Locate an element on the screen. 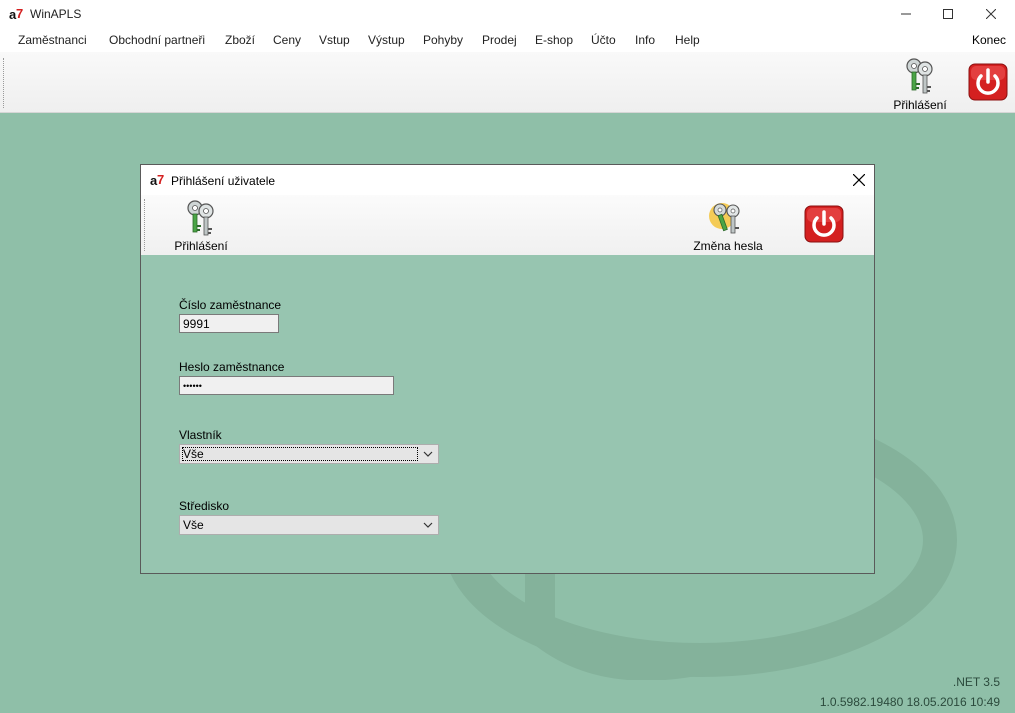 The height and width of the screenshot is (713, 1015). app-logo-icon: a 7 is located at coordinates (16, 14).